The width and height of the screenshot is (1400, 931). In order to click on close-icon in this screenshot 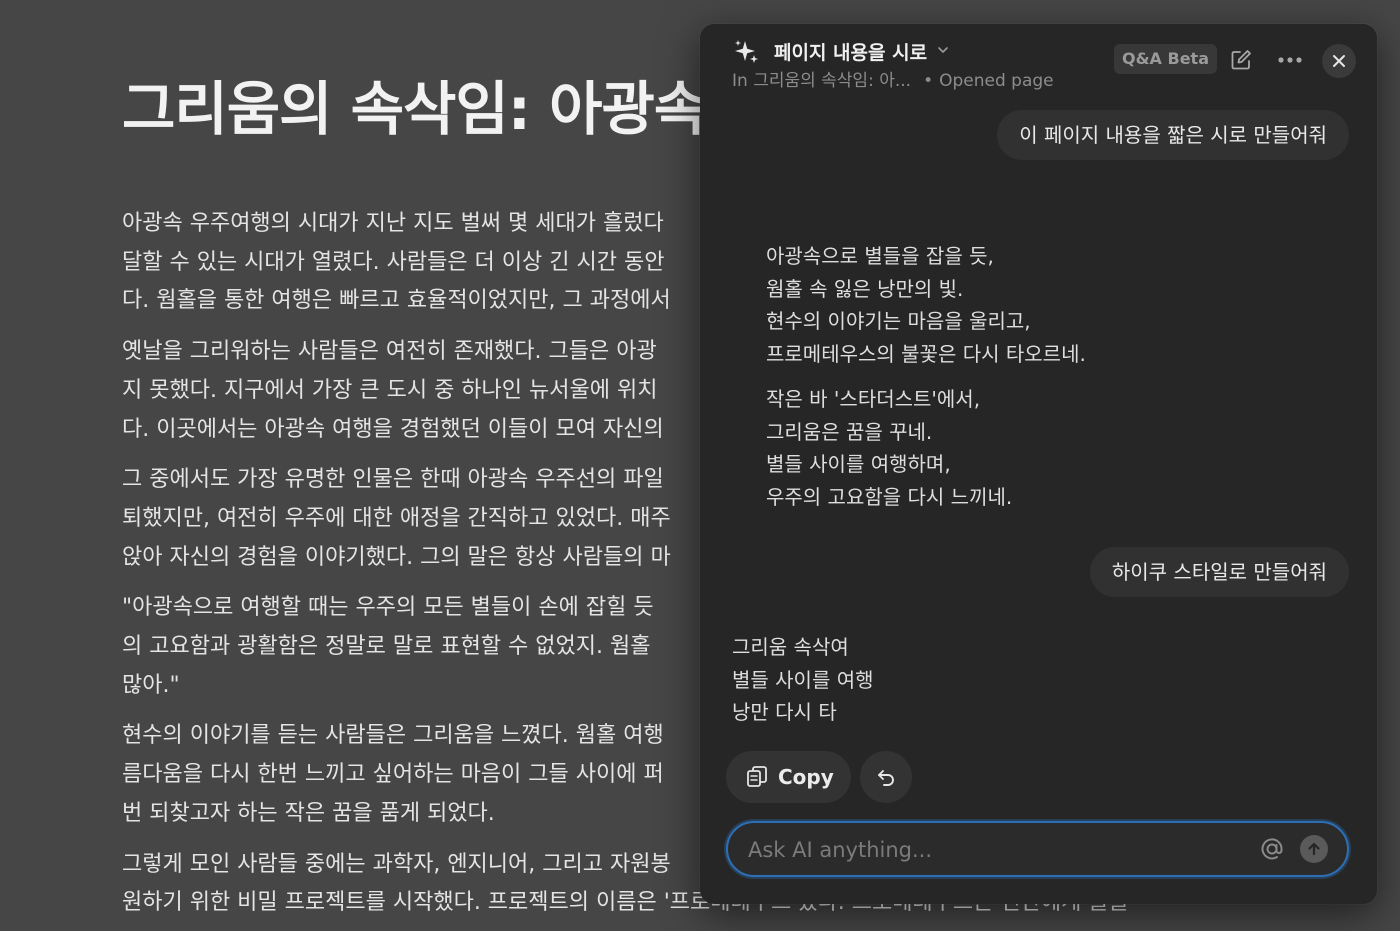, I will do `click(1339, 61)`.